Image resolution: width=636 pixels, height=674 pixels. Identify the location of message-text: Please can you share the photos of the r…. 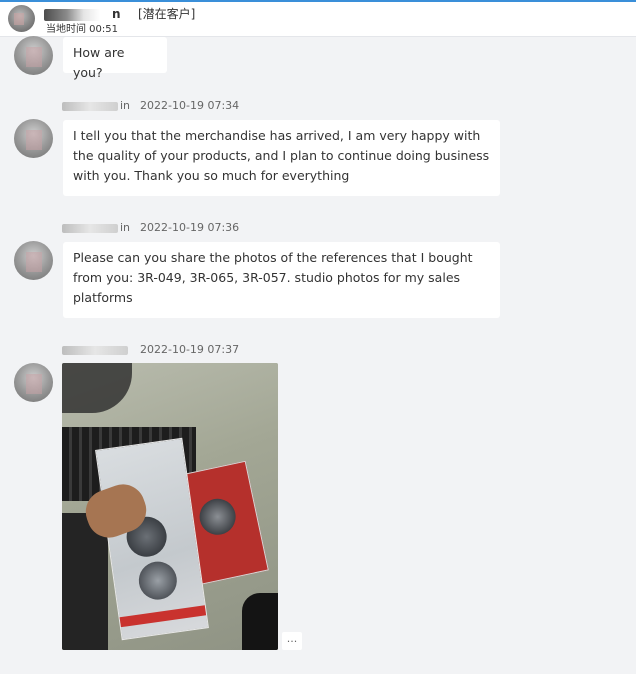
(273, 277).